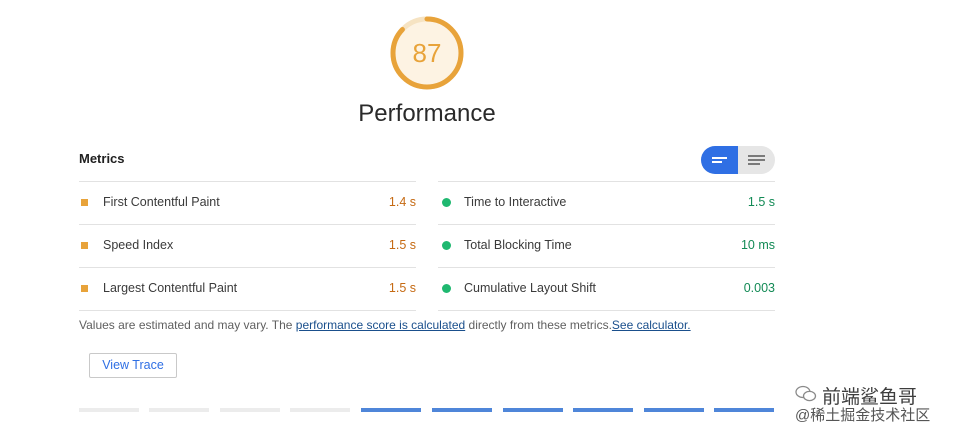  I want to click on metric-label: Largest Contentful Paint, so click(170, 288).